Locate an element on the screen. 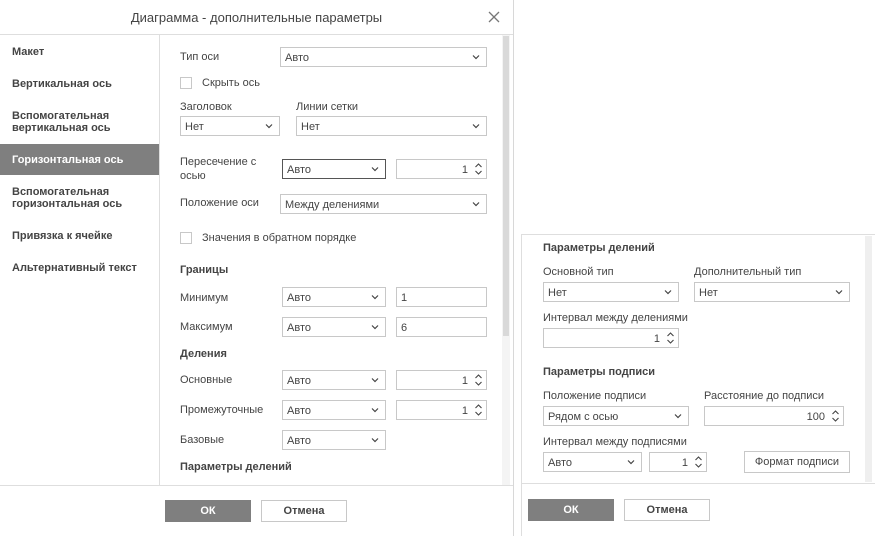 The height and width of the screenshot is (536, 875). tick-params-header: Параметры делений is located at coordinates (599, 248).